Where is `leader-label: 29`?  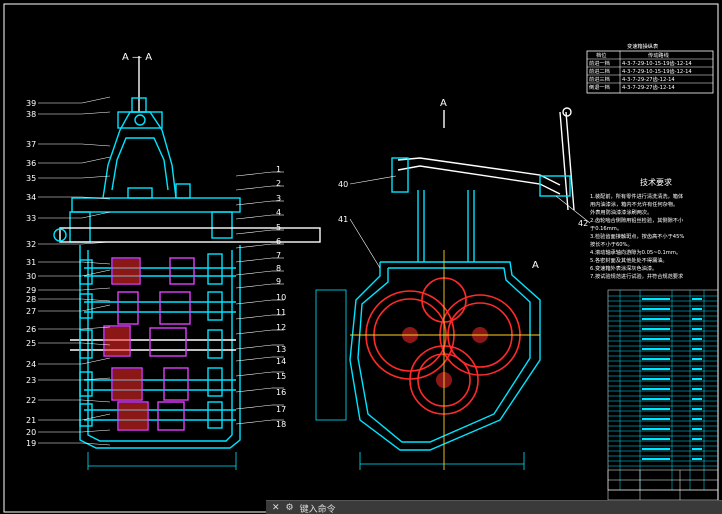 leader-label: 29 is located at coordinates (31, 290).